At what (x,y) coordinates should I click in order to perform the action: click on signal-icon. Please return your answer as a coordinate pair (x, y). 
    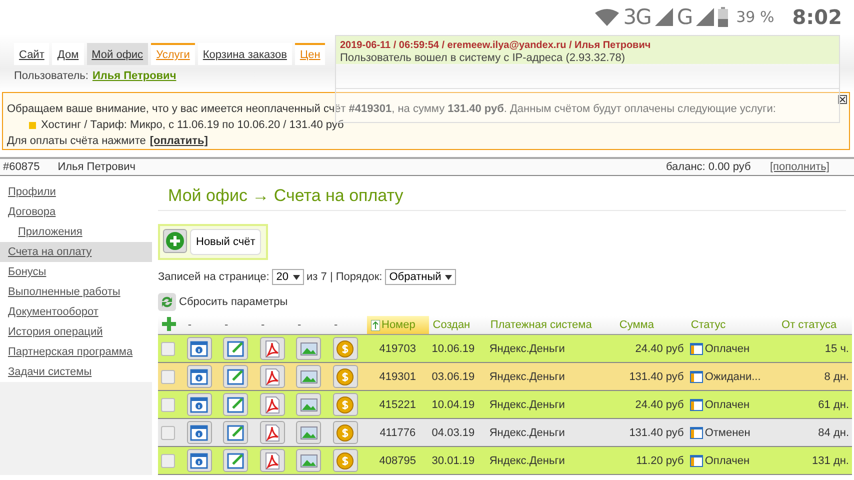
    Looking at the image, I should click on (663, 17).